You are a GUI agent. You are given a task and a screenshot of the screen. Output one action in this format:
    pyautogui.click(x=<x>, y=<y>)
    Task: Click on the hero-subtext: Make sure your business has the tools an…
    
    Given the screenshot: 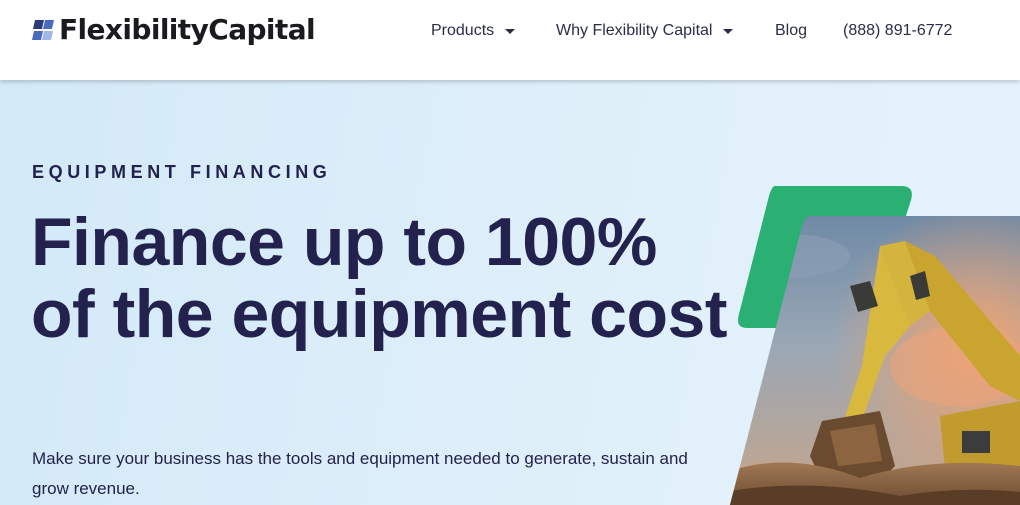 What is the action you would take?
    pyautogui.click(x=360, y=473)
    